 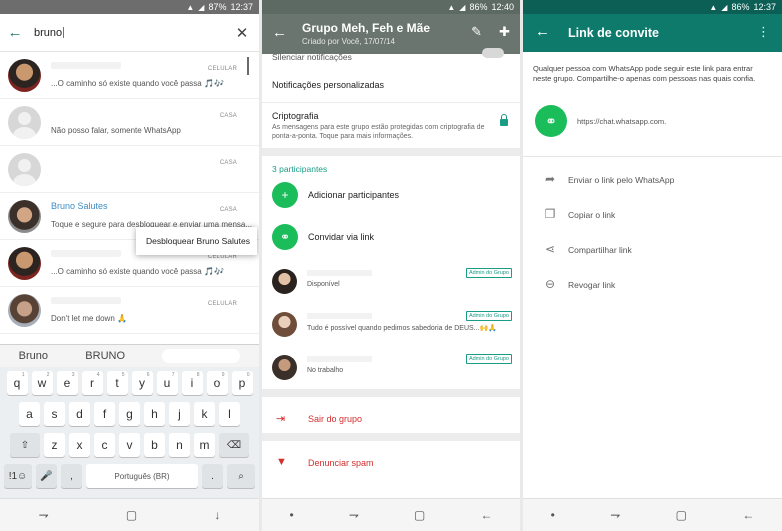 I want to click on key: d, so click(x=79, y=414).